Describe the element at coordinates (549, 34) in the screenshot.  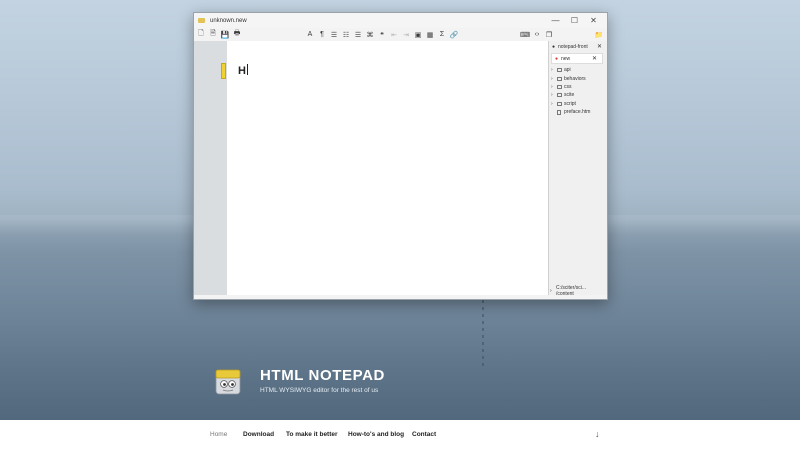
I see `windows-icon: ❐` at that location.